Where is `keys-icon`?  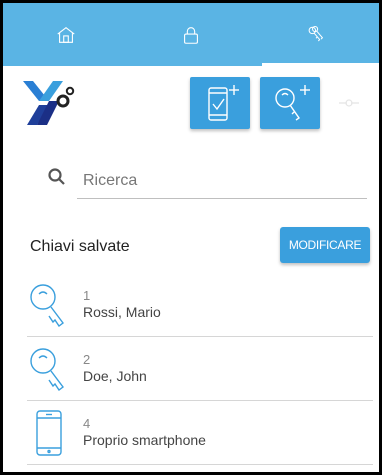
keys-icon is located at coordinates (316, 33).